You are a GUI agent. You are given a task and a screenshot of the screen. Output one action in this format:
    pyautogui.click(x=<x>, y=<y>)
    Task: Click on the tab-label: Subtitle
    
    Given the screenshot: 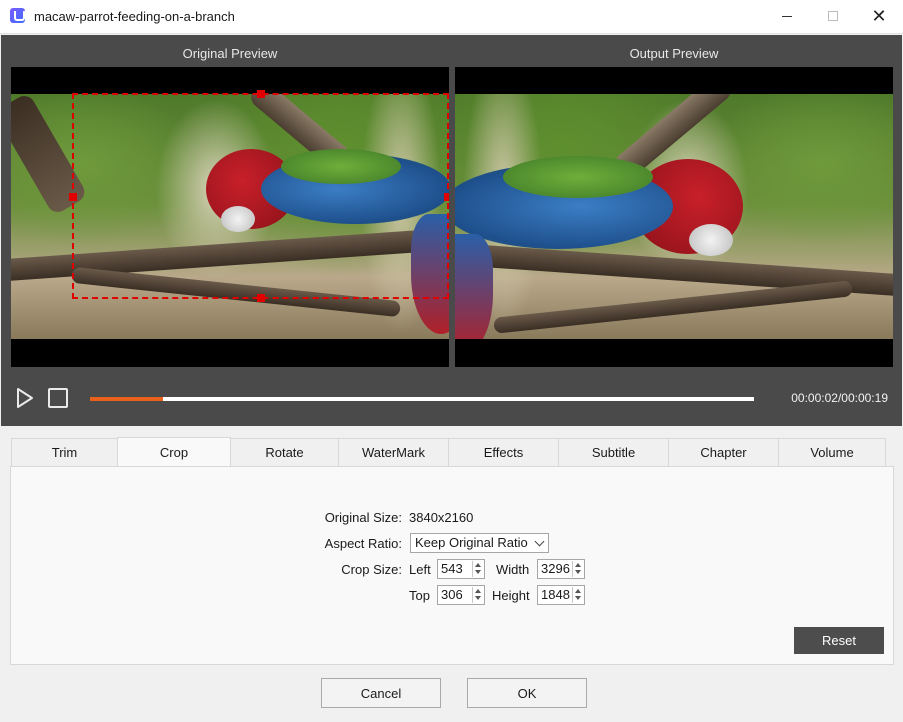 What is the action you would take?
    pyautogui.click(x=613, y=452)
    